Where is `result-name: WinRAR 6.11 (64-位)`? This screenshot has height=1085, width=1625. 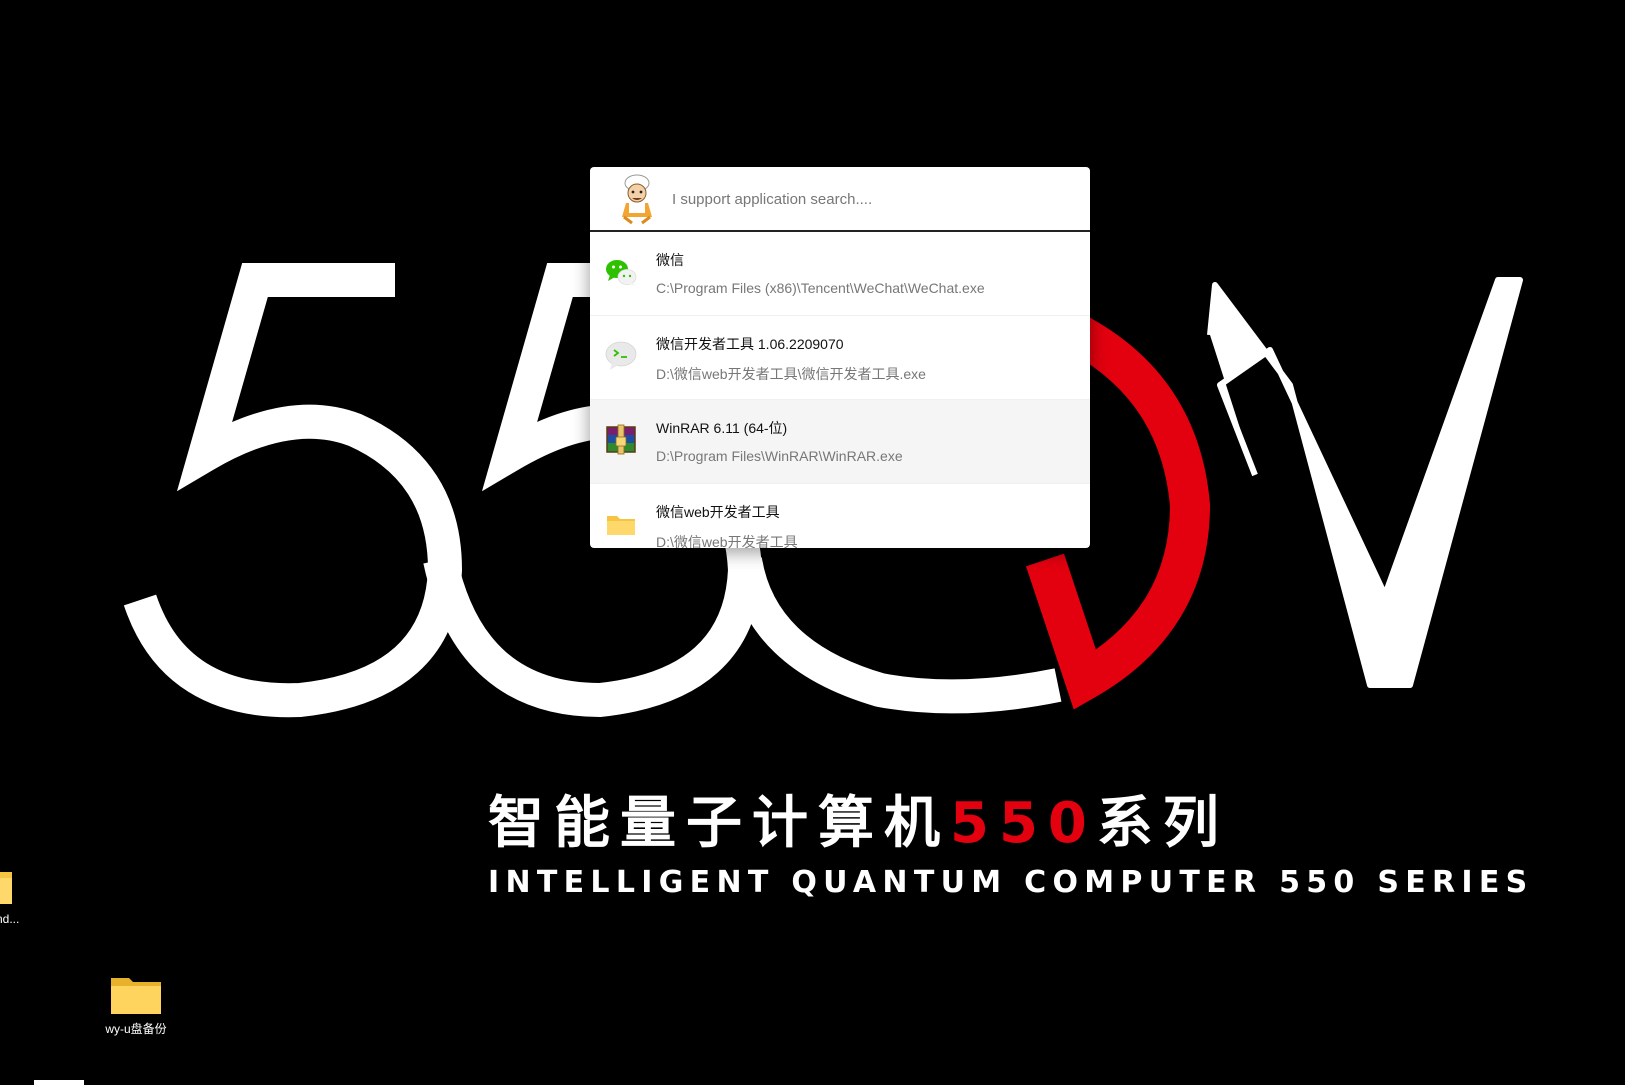 result-name: WinRAR 6.11 (64-位) is located at coordinates (722, 428).